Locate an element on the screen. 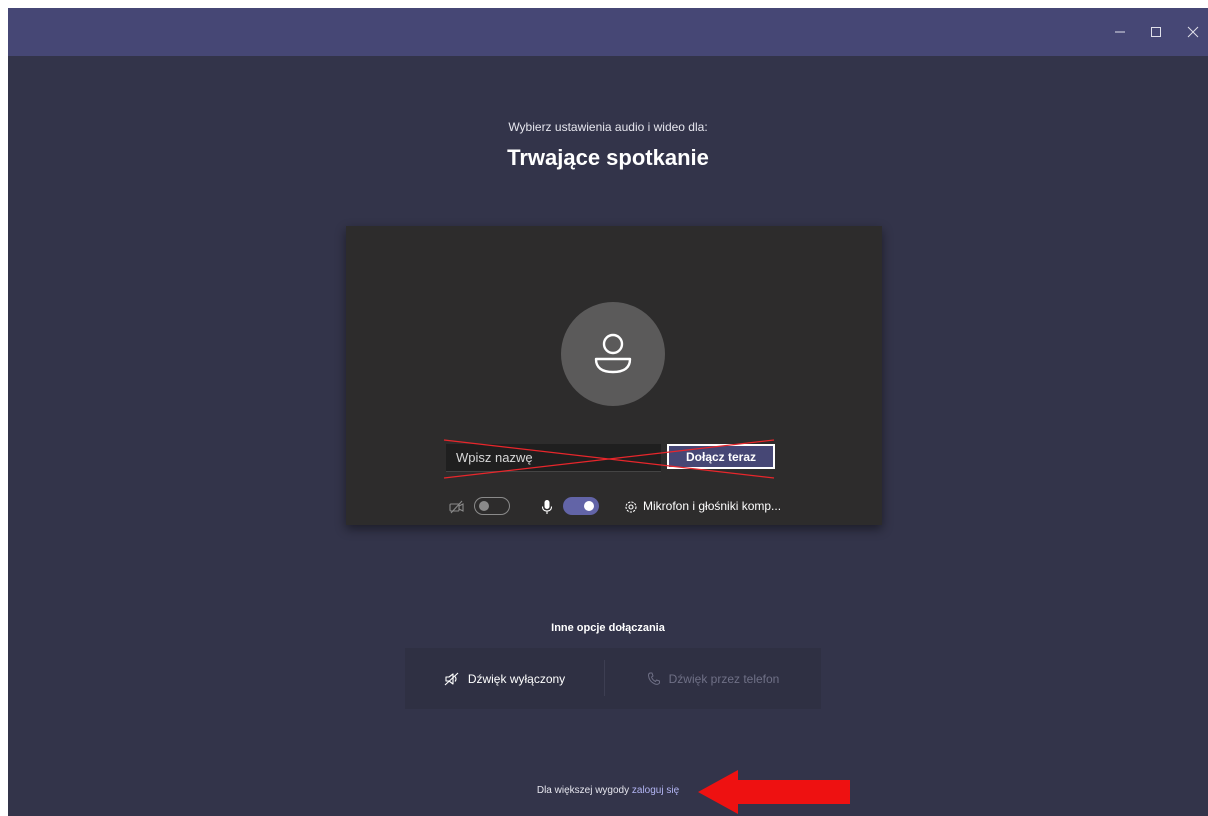 This screenshot has height=816, width=1208. camera-toggle is located at coordinates (492, 506).